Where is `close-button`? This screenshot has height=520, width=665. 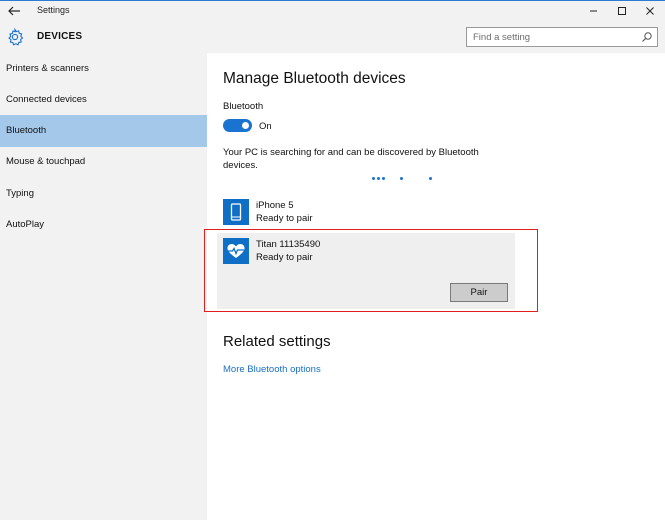
close-button is located at coordinates (650, 11).